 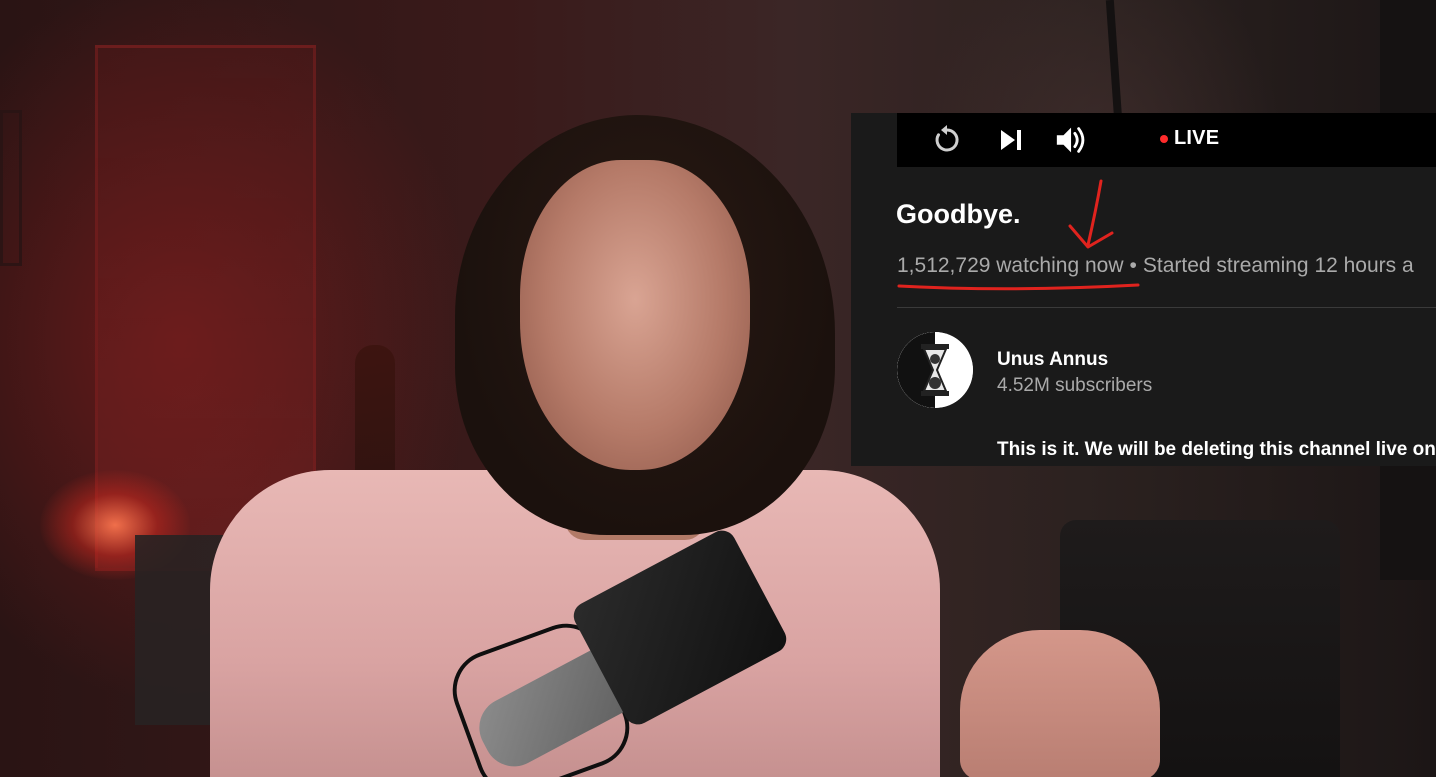 What do you see at coordinates (1114, 60) in the screenshot?
I see `background-cable` at bounding box center [1114, 60].